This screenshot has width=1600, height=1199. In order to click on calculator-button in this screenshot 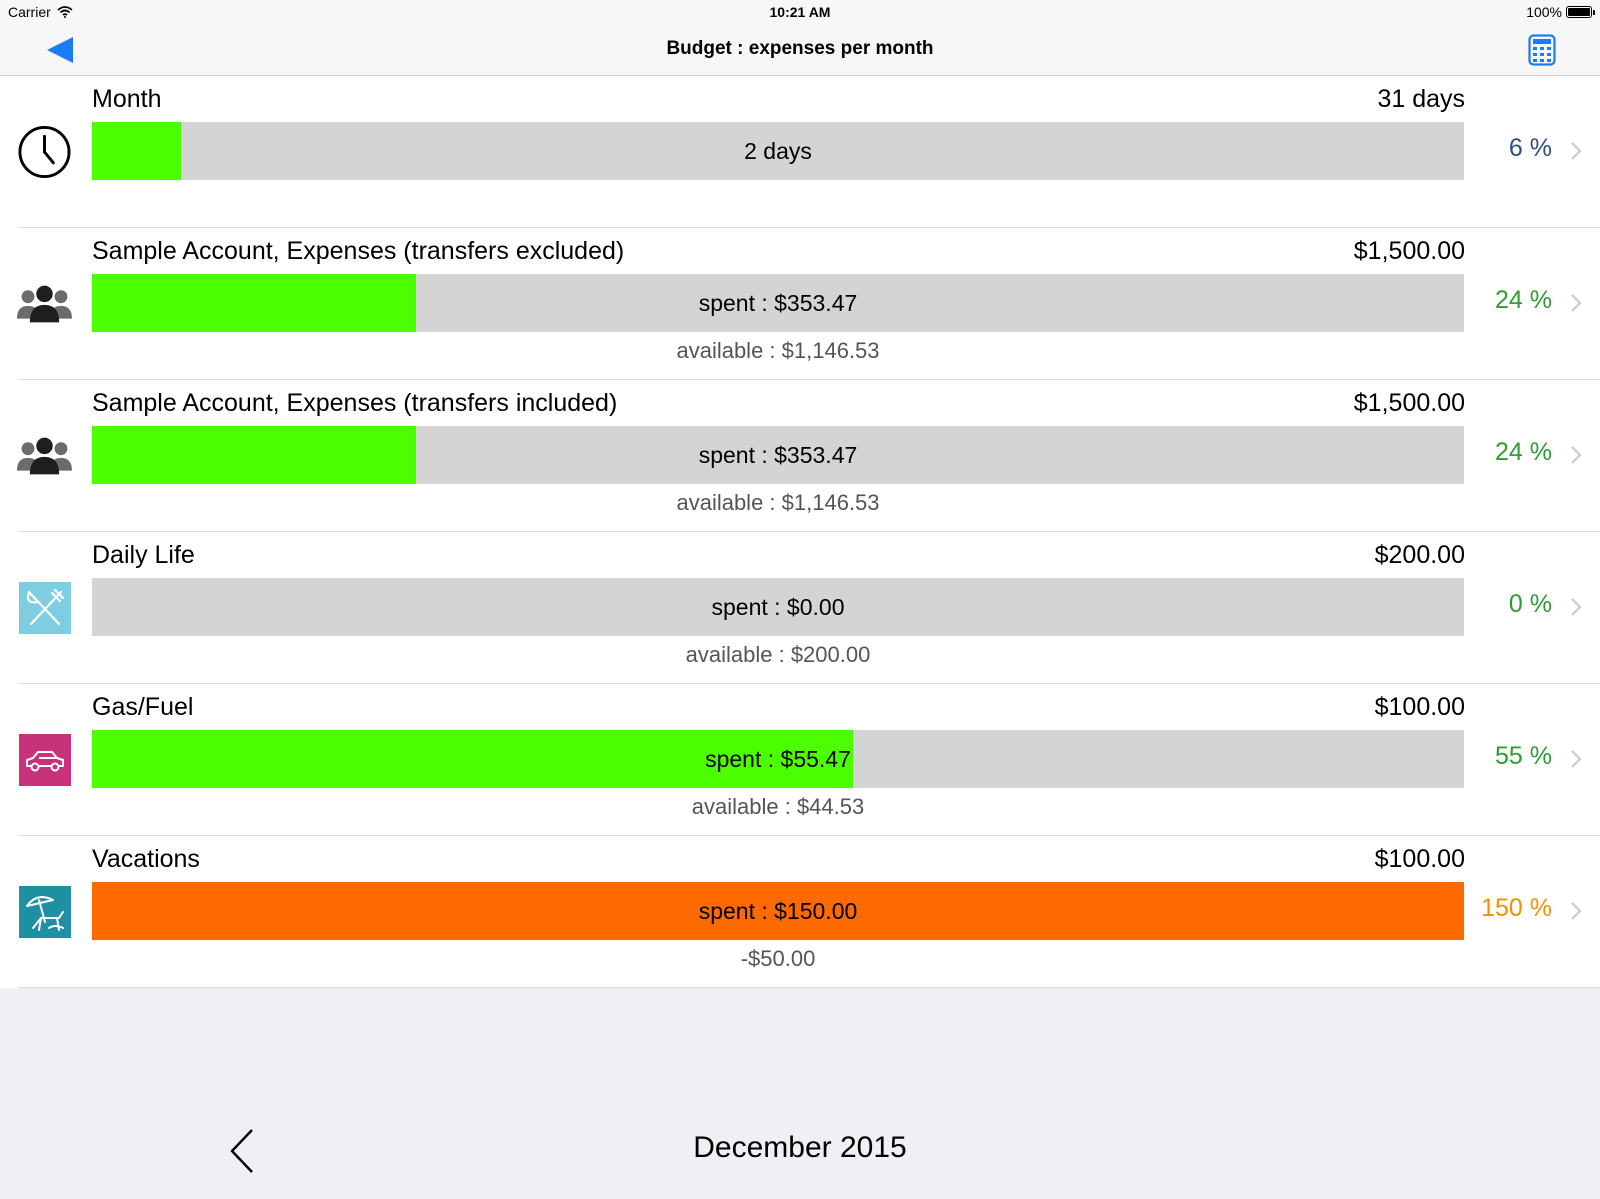, I will do `click(1542, 50)`.